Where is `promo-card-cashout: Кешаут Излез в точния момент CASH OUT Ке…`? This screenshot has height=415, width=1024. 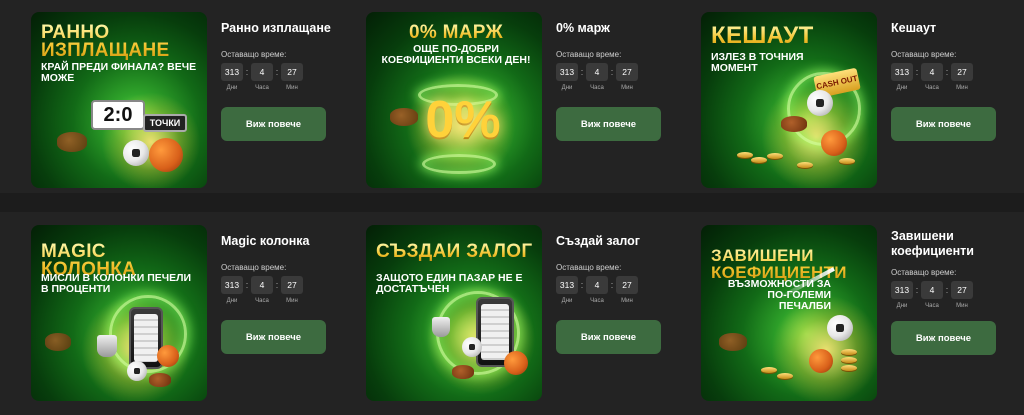
promo-card-cashout: Кешаут Излез в точния момент CASH OUT Ке… is located at coordinates (856, 100).